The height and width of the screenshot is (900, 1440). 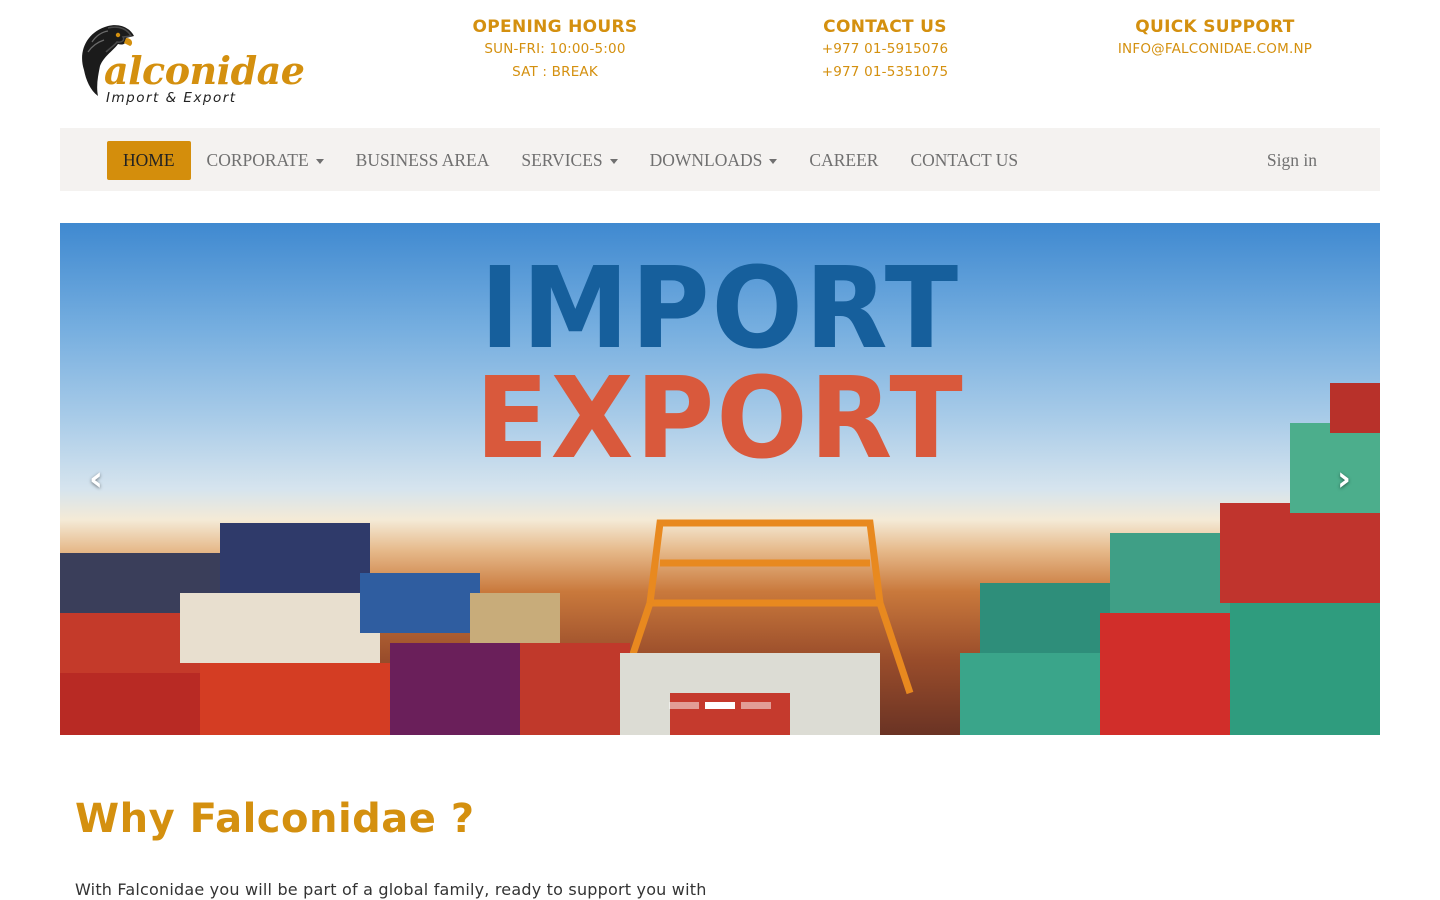 I want to click on nav-item-downloads: DOWNLOADS, so click(x=714, y=160).